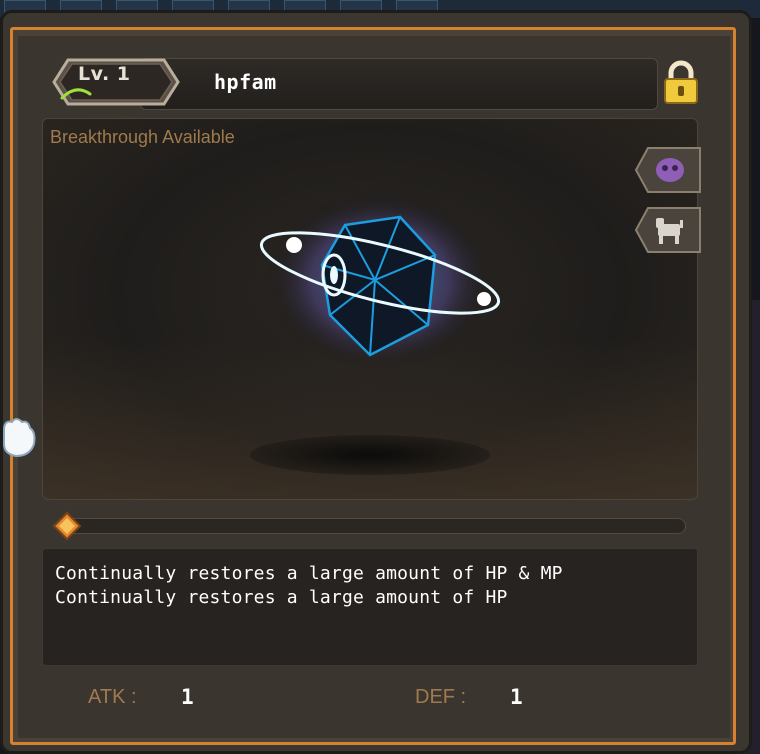 This screenshot has height=754, width=760. What do you see at coordinates (112, 697) in the screenshot?
I see `atk-label: ATK :` at bounding box center [112, 697].